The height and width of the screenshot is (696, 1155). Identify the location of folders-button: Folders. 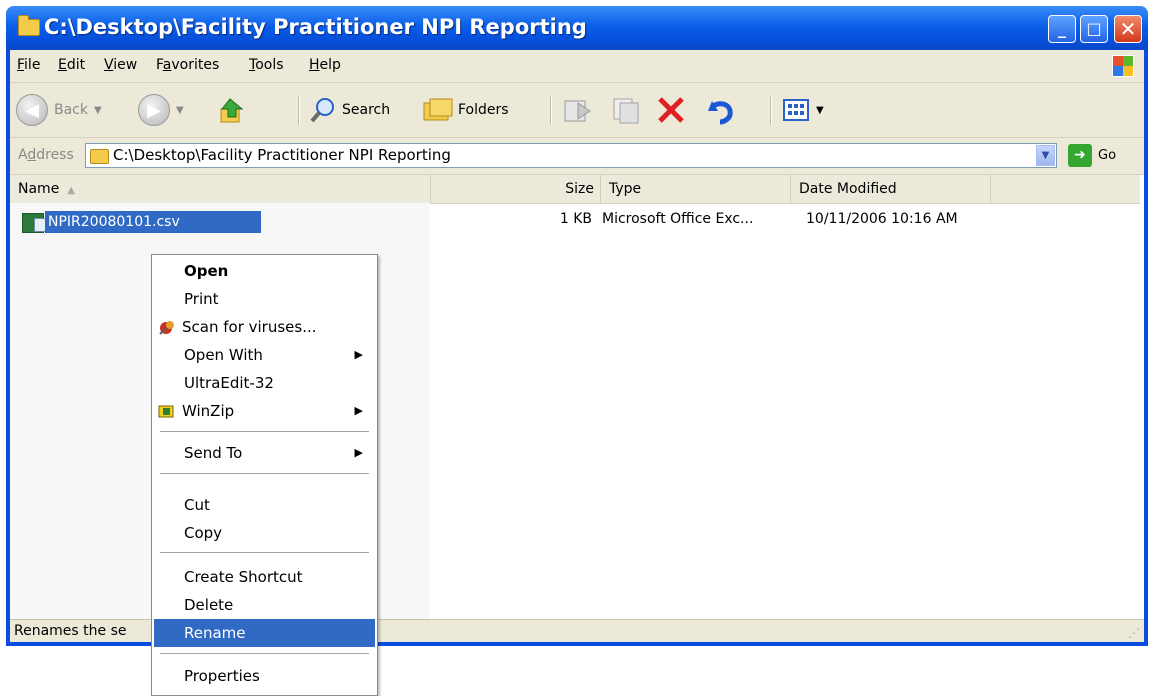
(465, 110).